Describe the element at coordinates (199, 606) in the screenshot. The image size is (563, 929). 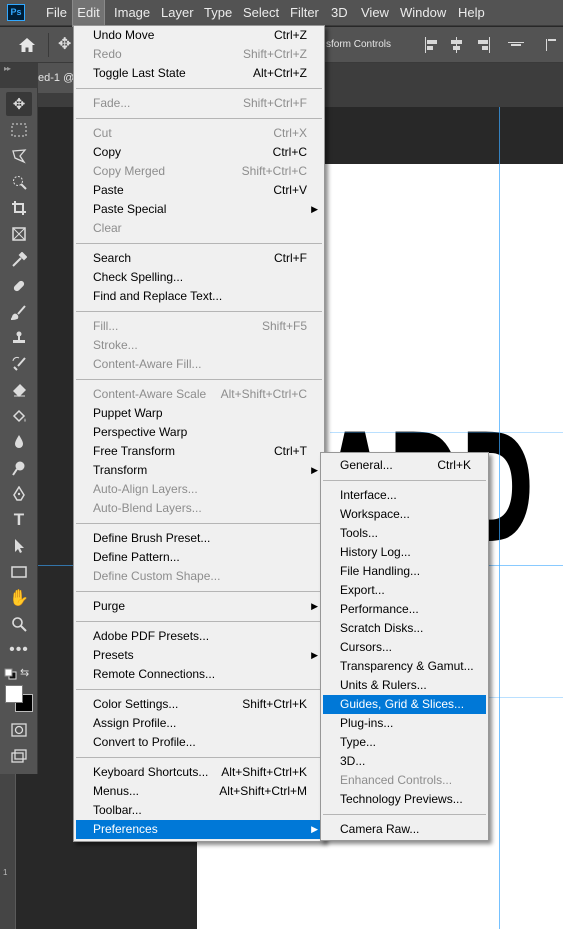
I see `menu-item-purge: Purge ▶` at that location.